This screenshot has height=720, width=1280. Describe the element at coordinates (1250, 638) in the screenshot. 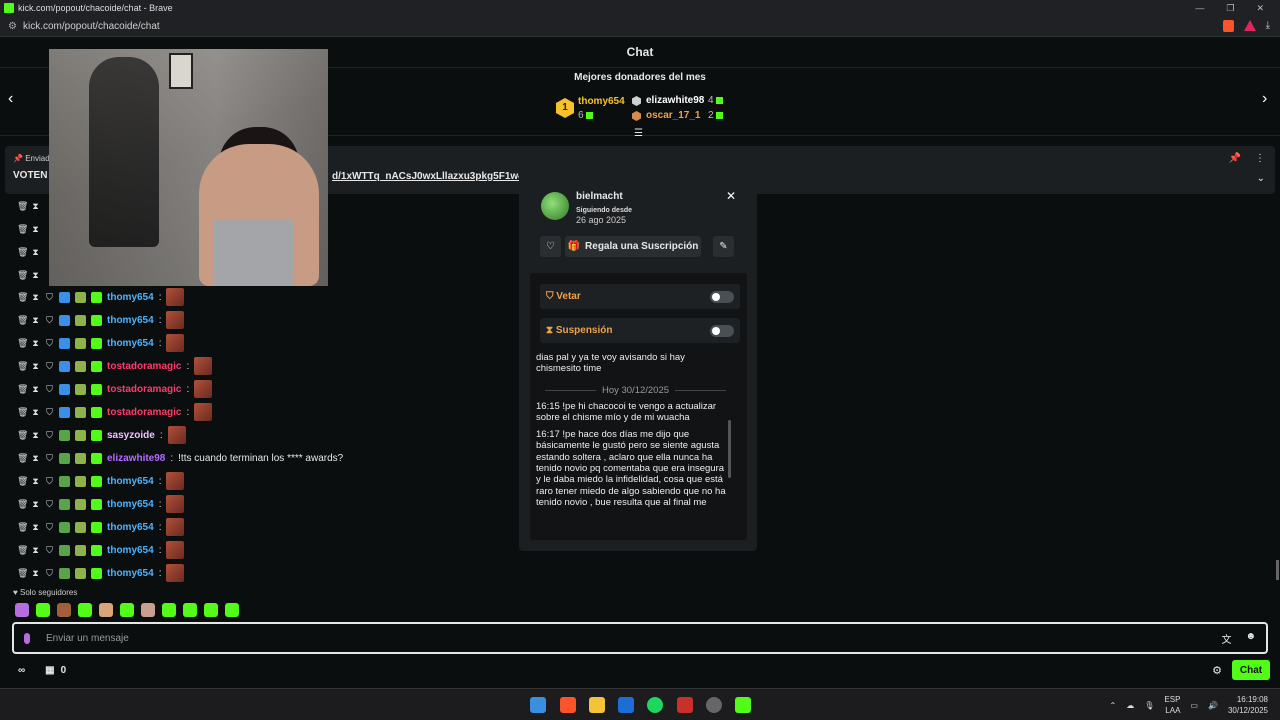

I see `emoji-icon: ☻` at that location.